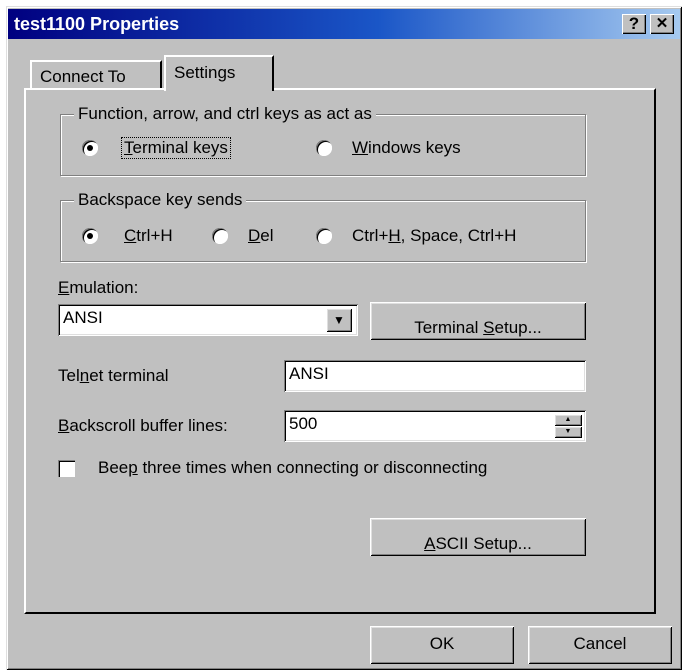 The width and height of the screenshot is (688, 672). Describe the element at coordinates (434, 236) in the screenshot. I see `radio-ctrl-h-space-label: Ctrl+H, Space, Ctrl+H` at that location.